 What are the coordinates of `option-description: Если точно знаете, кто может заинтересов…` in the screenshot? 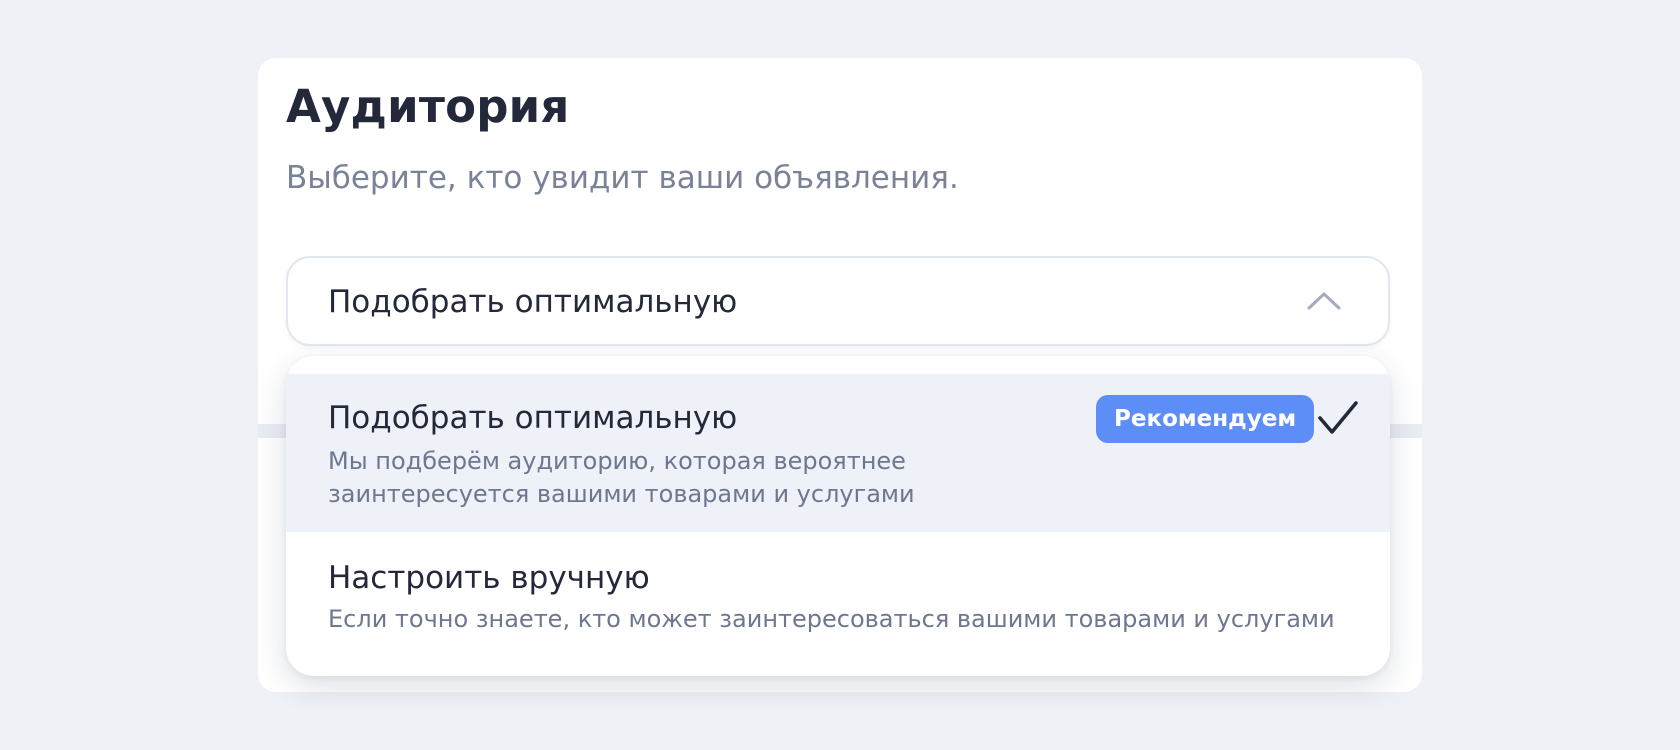 It's located at (831, 619).